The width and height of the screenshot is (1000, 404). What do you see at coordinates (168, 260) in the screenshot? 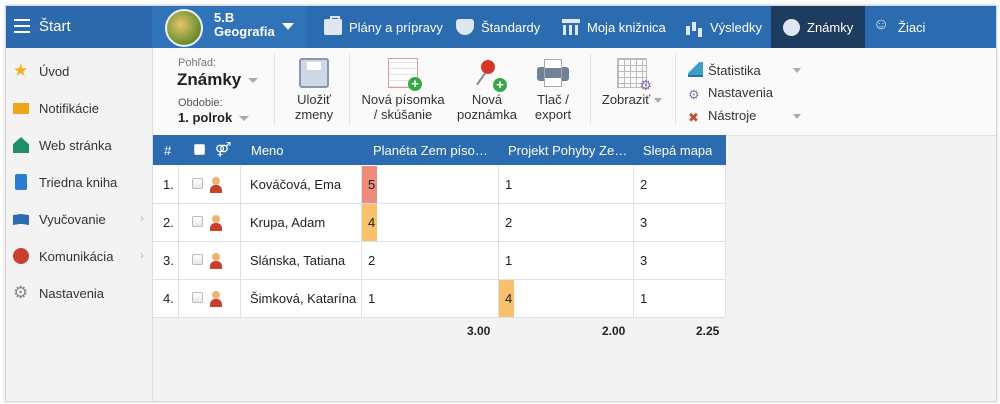
I see `row-number: 3.` at bounding box center [168, 260].